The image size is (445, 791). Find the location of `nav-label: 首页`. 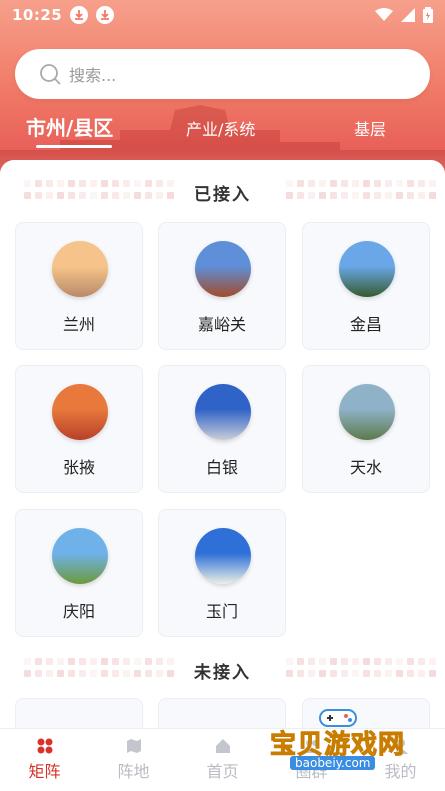

nav-label: 首页 is located at coordinates (222, 771).